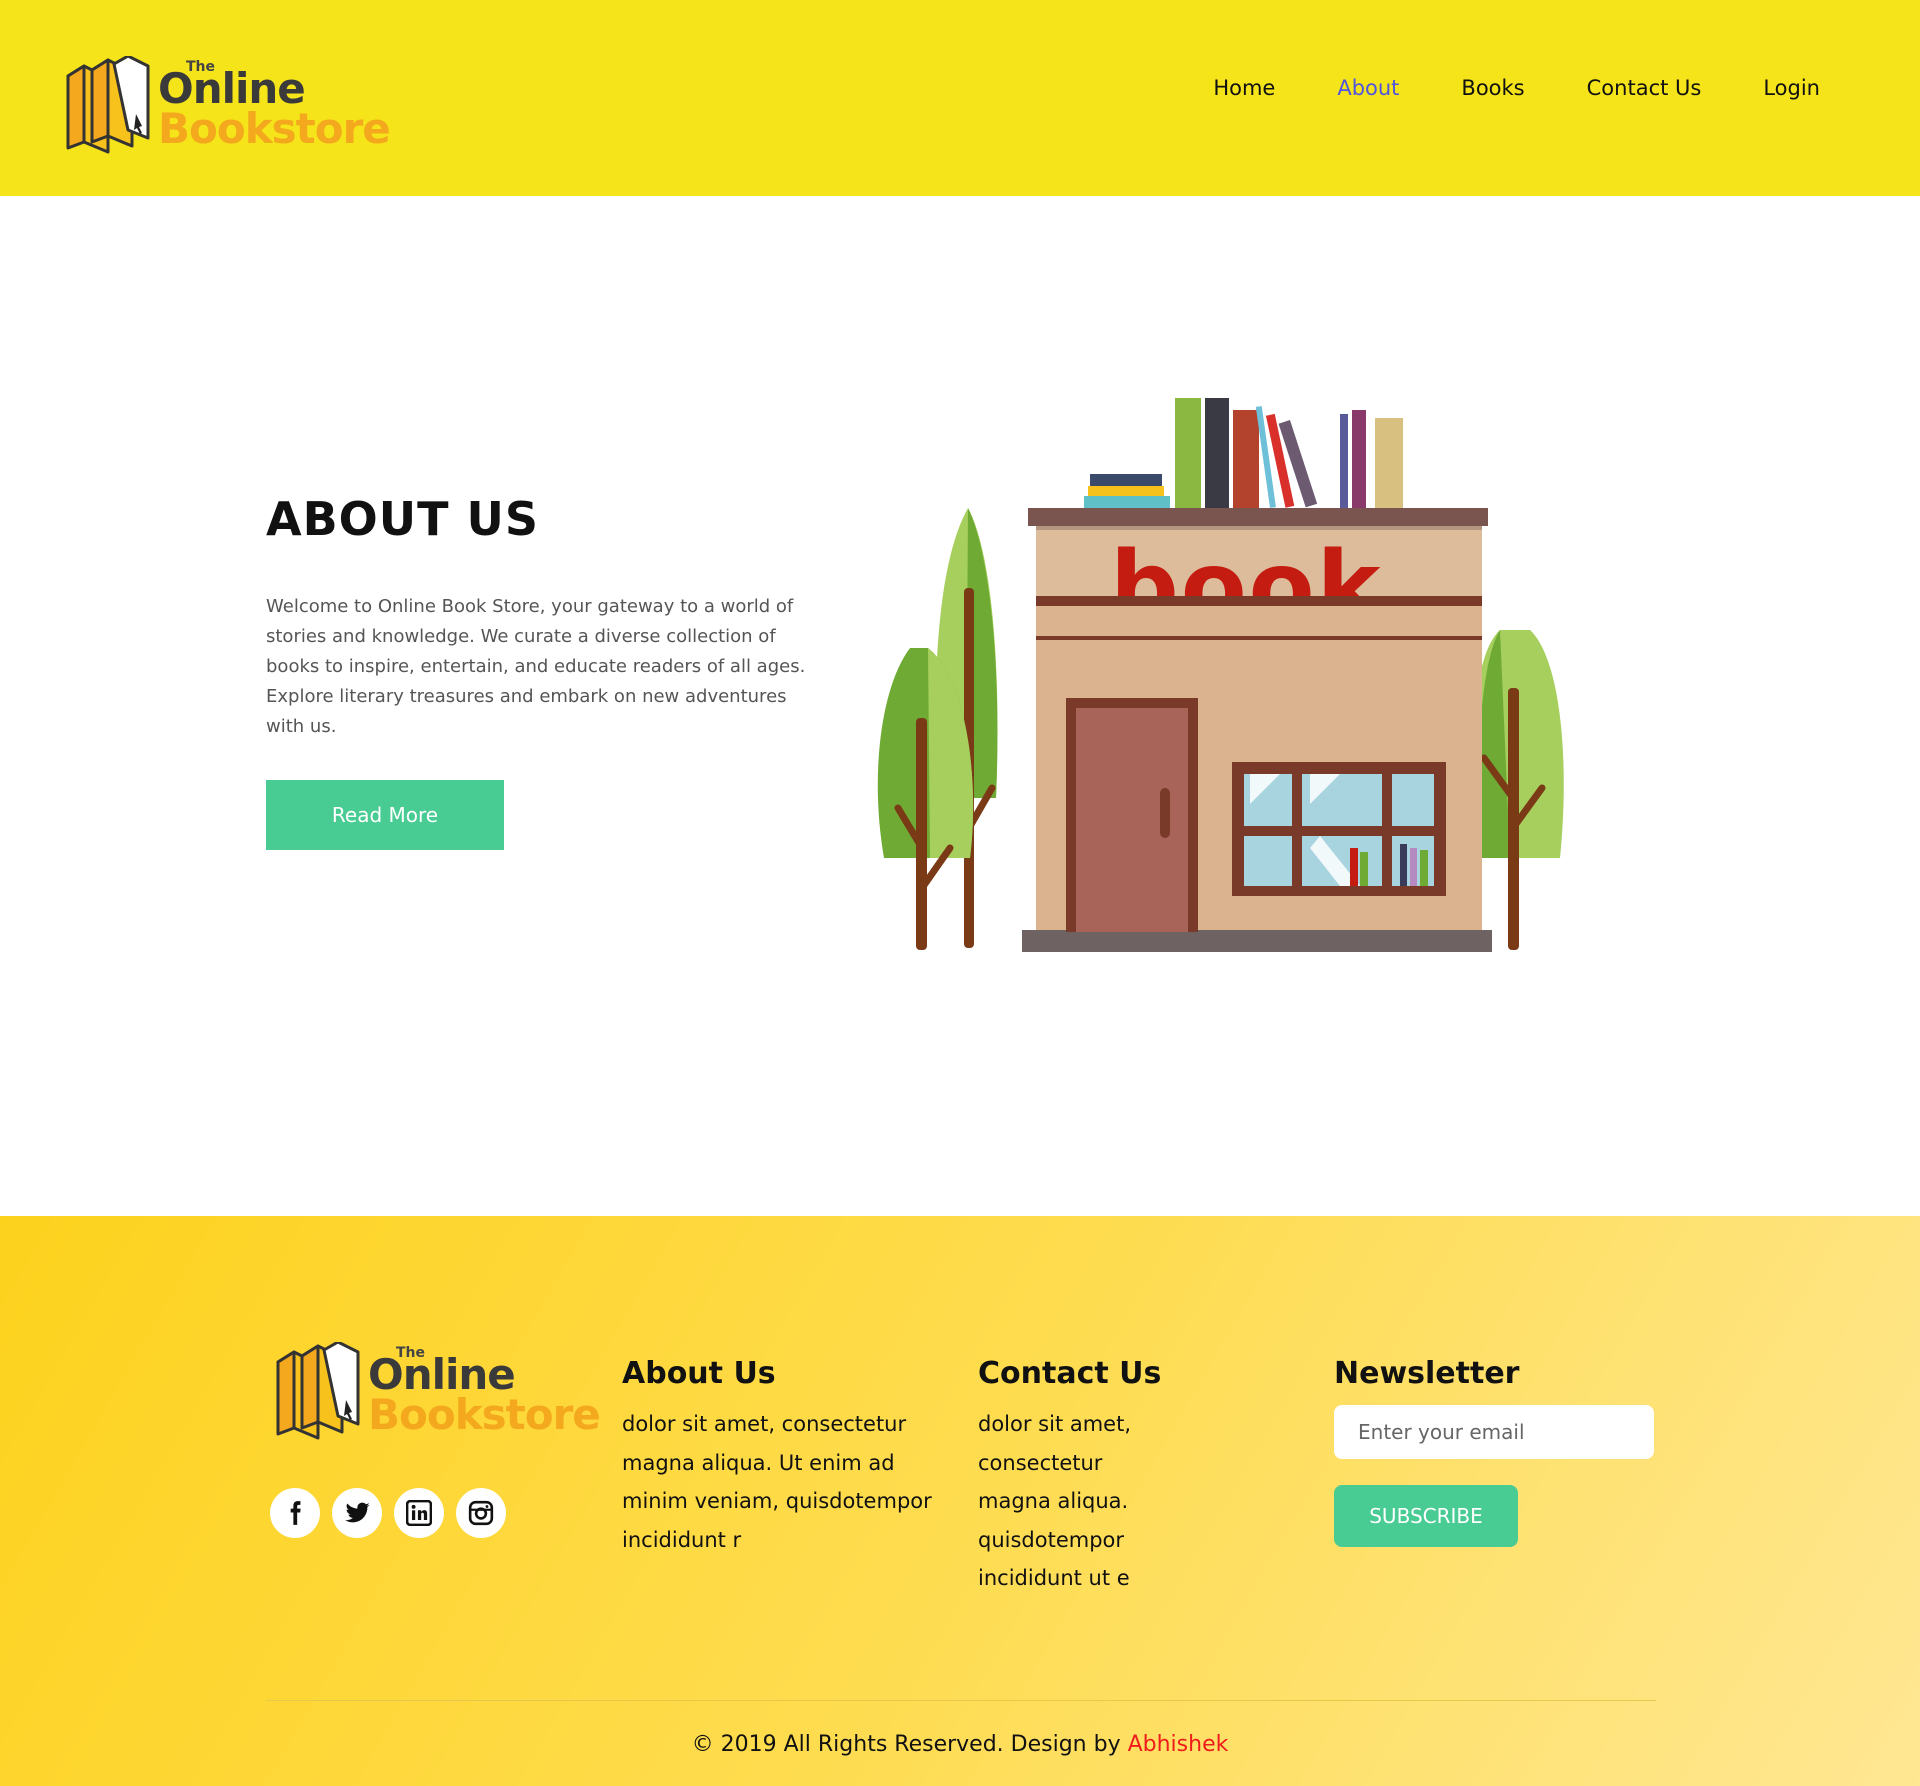  What do you see at coordinates (1791, 88) in the screenshot?
I see `nav-login: Login` at bounding box center [1791, 88].